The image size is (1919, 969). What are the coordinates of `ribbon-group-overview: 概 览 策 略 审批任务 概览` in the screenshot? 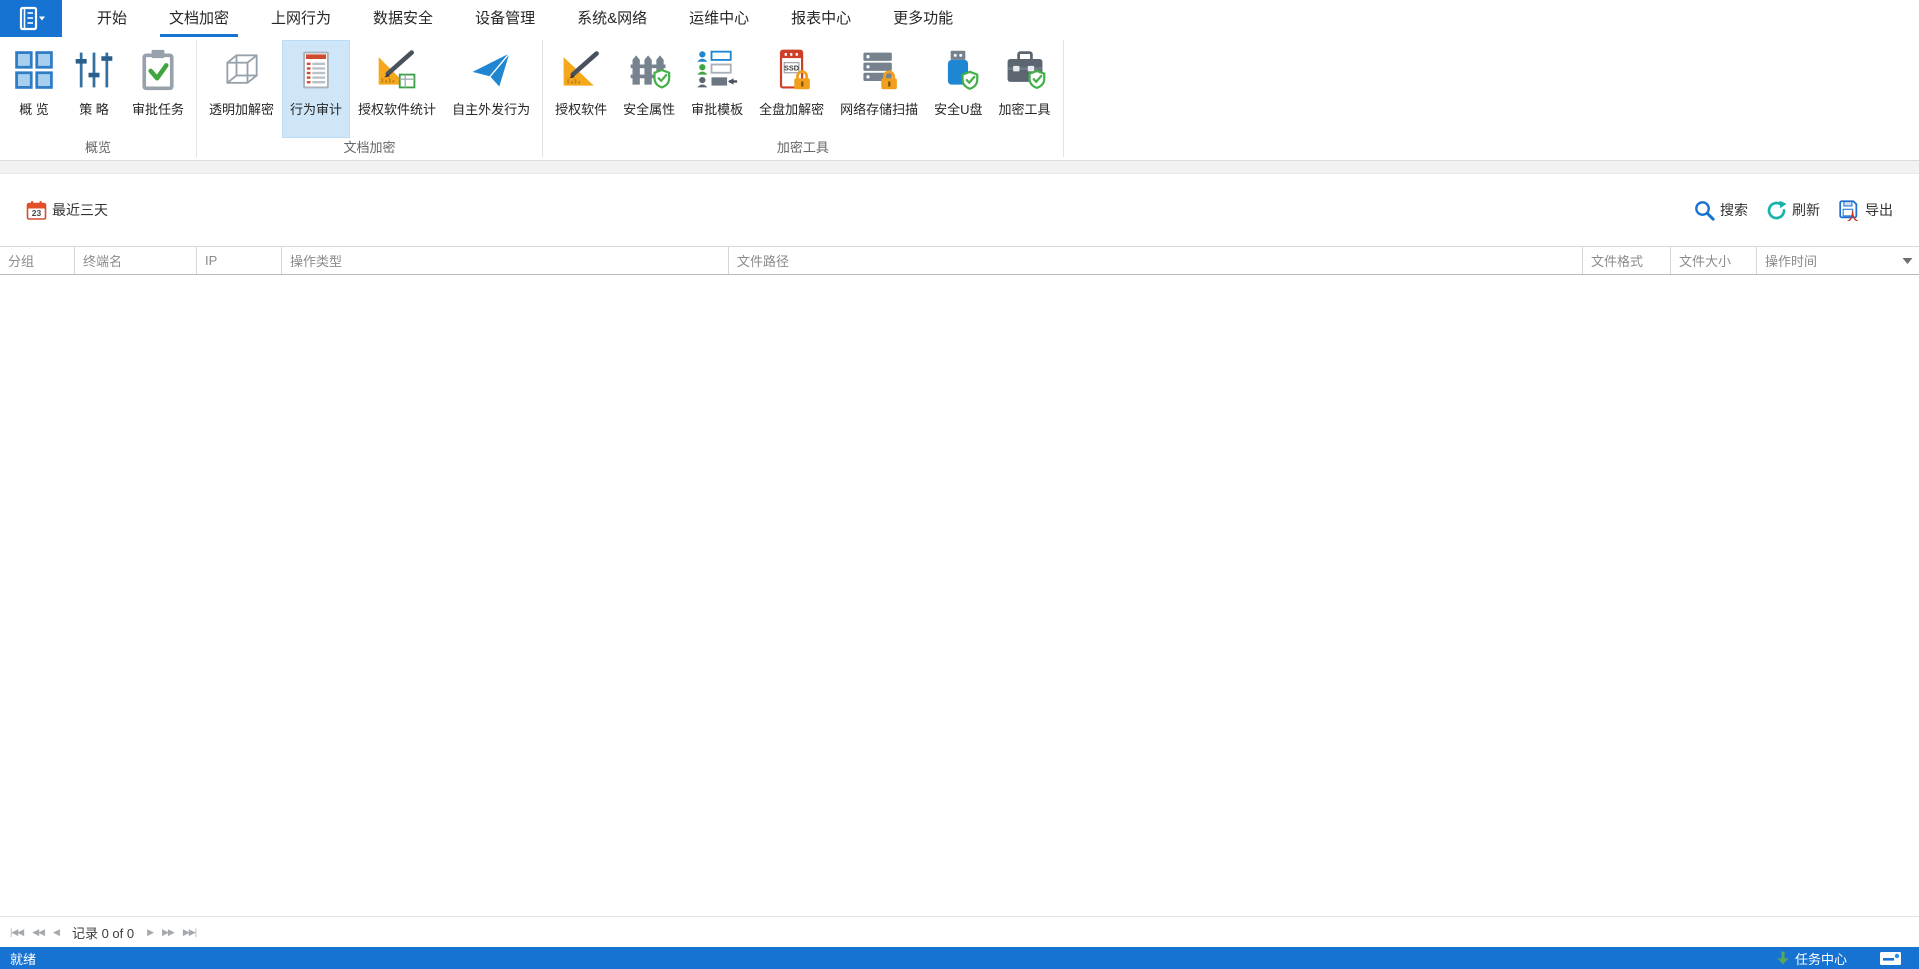 It's located at (98, 98).